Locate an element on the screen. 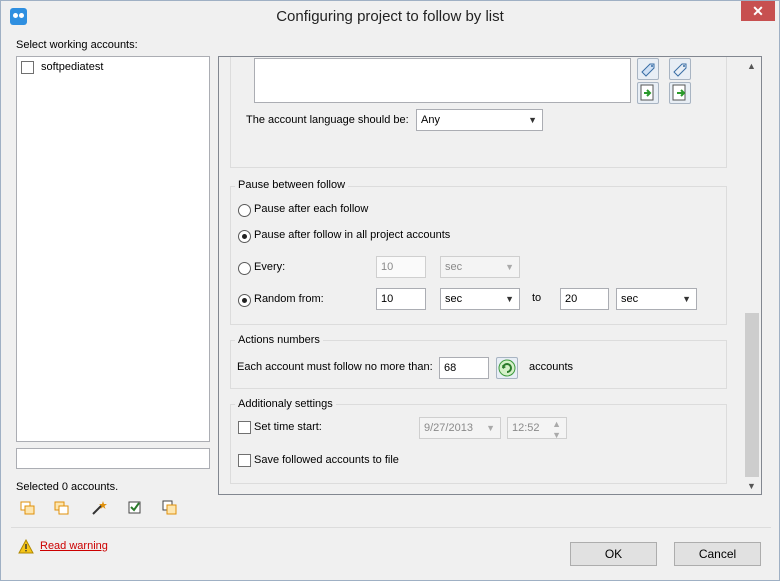 The height and width of the screenshot is (581, 780). pause-each-radio is located at coordinates (244, 210).